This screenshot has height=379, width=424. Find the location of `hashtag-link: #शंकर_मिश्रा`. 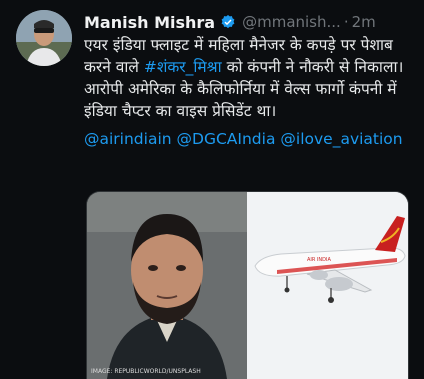

hashtag-link: #शंकर_मिश्रा is located at coordinates (183, 67).